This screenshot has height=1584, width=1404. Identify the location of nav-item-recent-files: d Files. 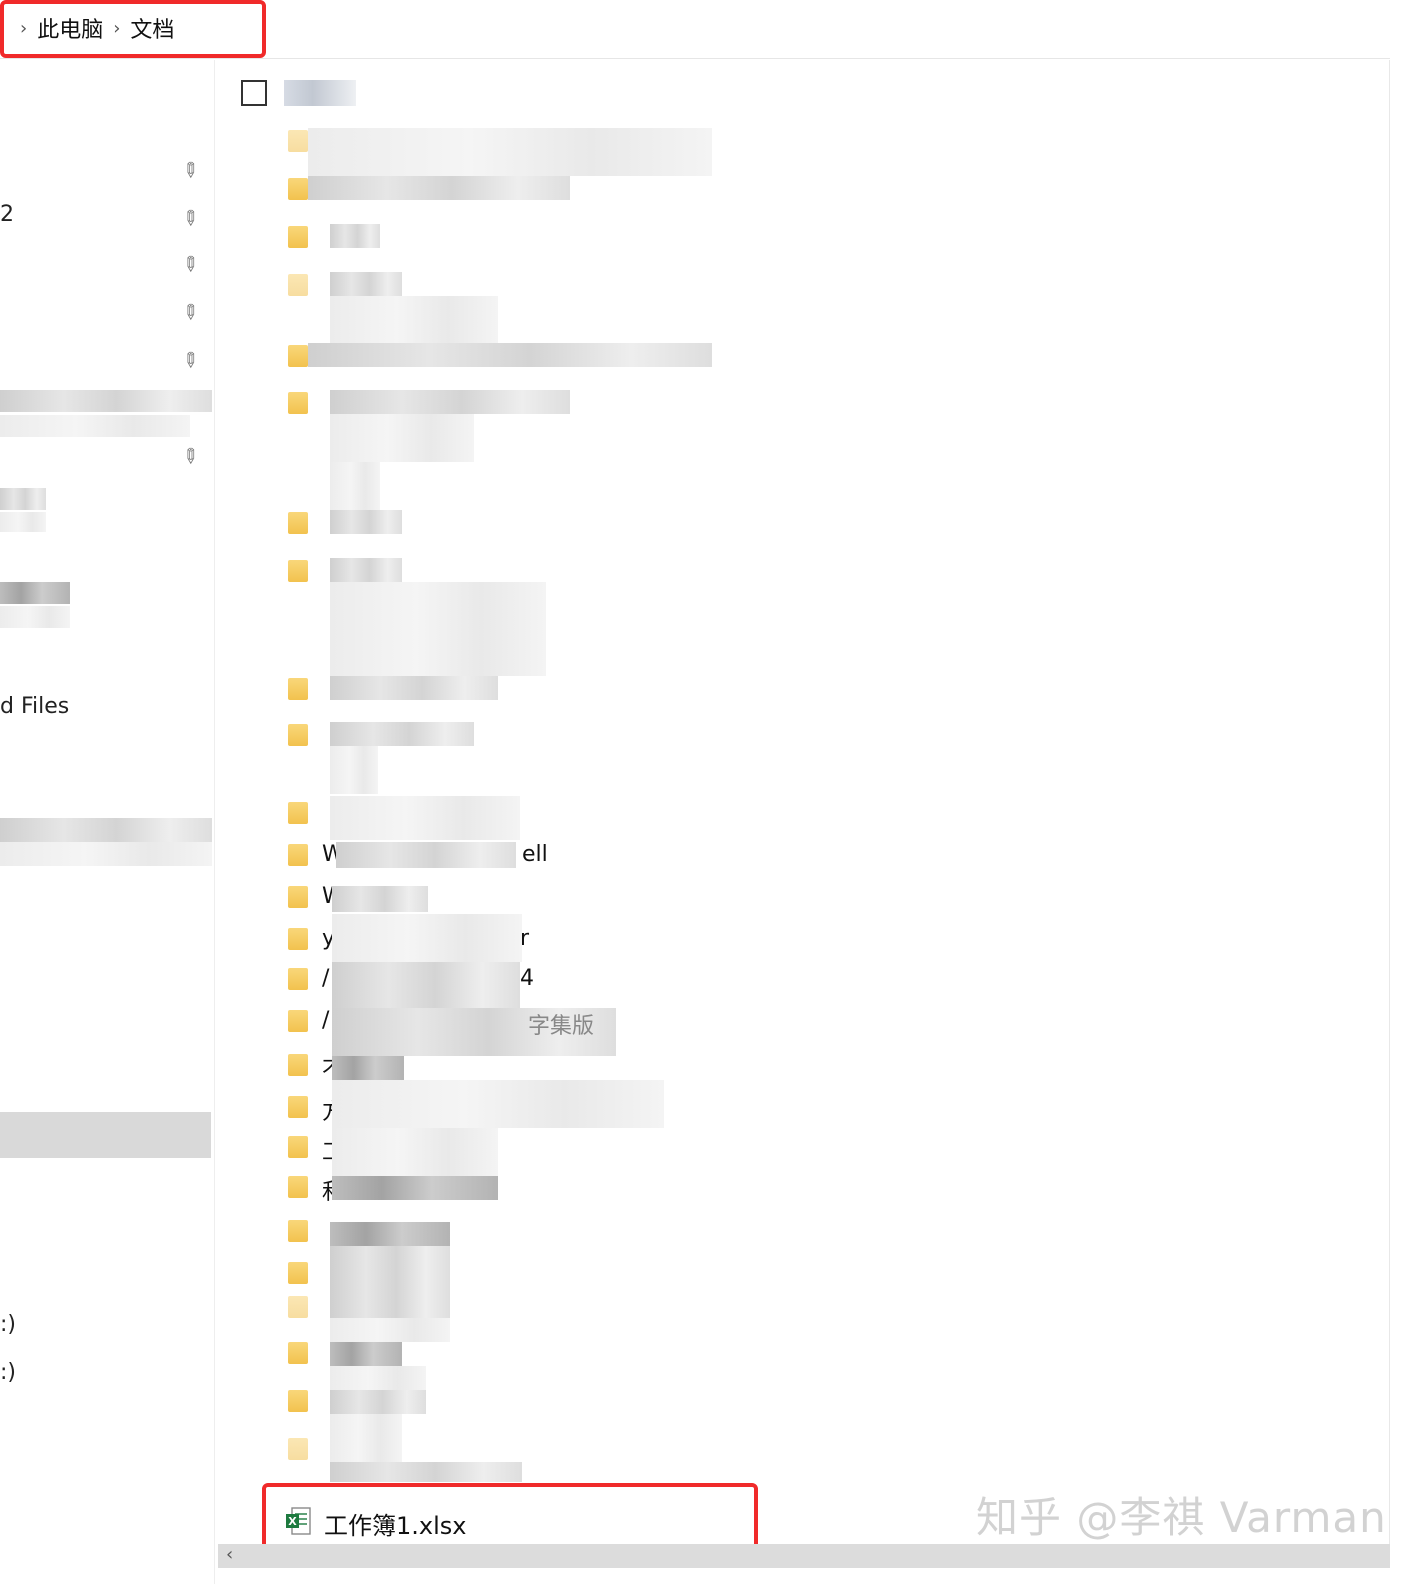
(34, 706).